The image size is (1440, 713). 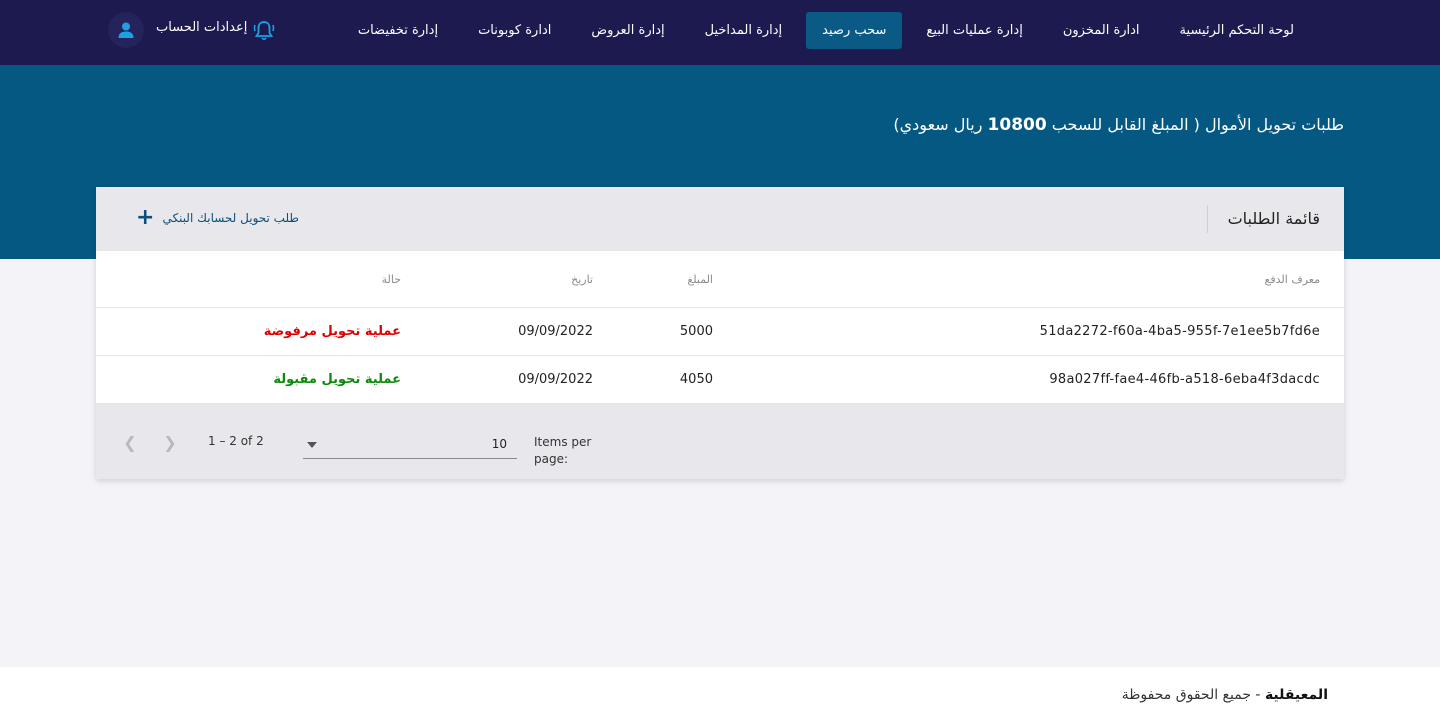 I want to click on next-page-icon: ❯, so click(x=170, y=442).